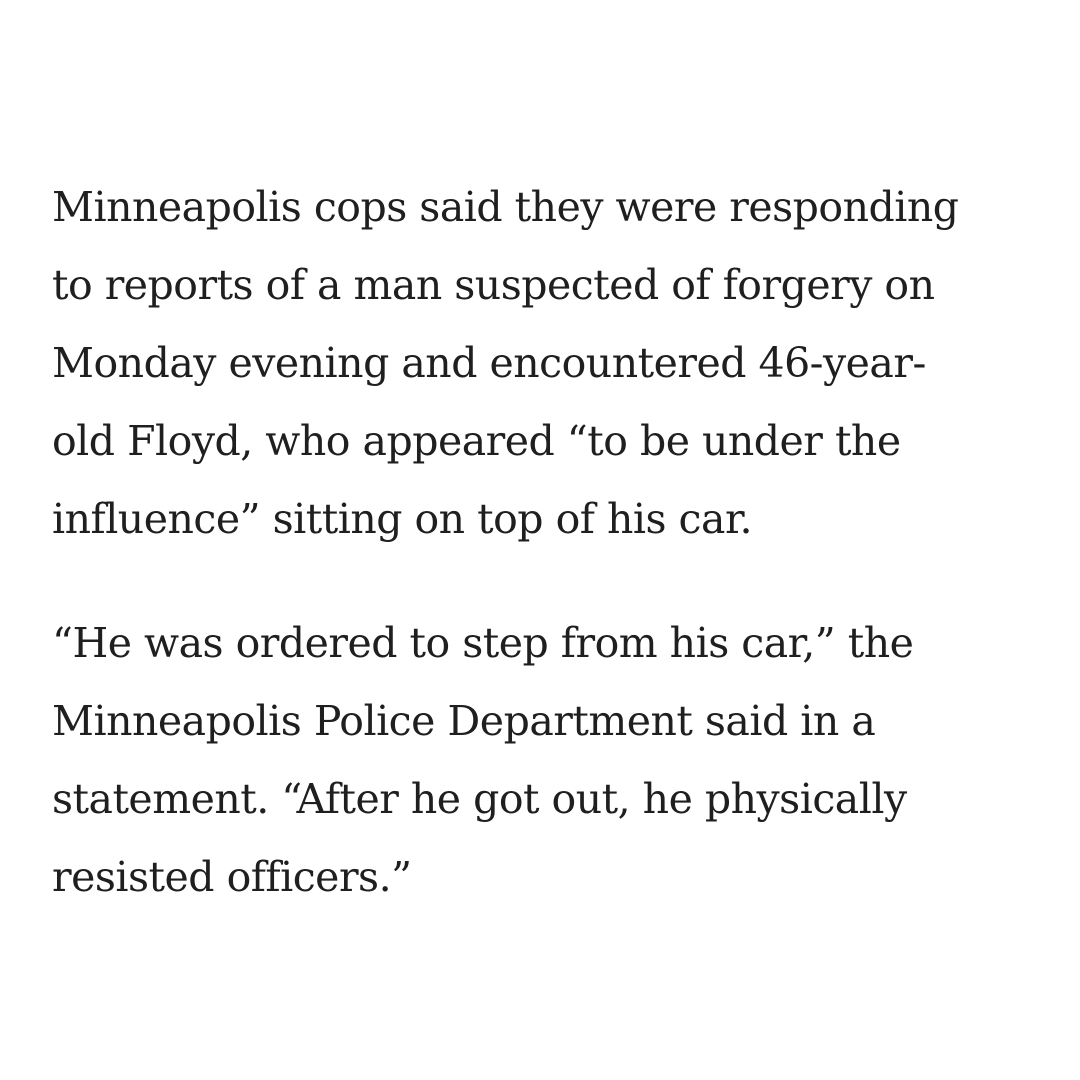 The width and height of the screenshot is (1080, 1080). What do you see at coordinates (476, 441) in the screenshot?
I see `paragraph-line: old Floyd, who appeared “to be under the` at bounding box center [476, 441].